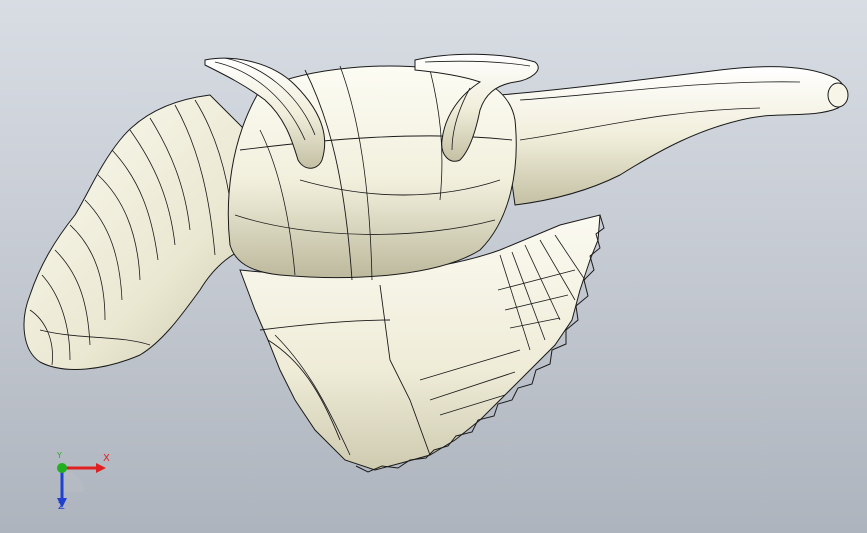 The width and height of the screenshot is (867, 533). I want to click on spout-tip, so click(838, 95).